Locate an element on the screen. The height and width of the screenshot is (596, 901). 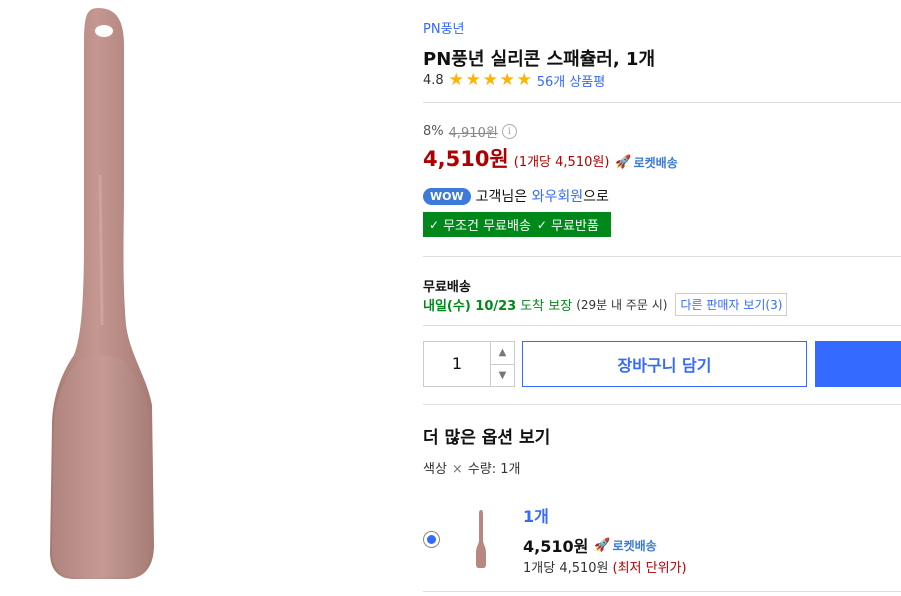
quantity-down-button: ▼ is located at coordinates (502, 376).